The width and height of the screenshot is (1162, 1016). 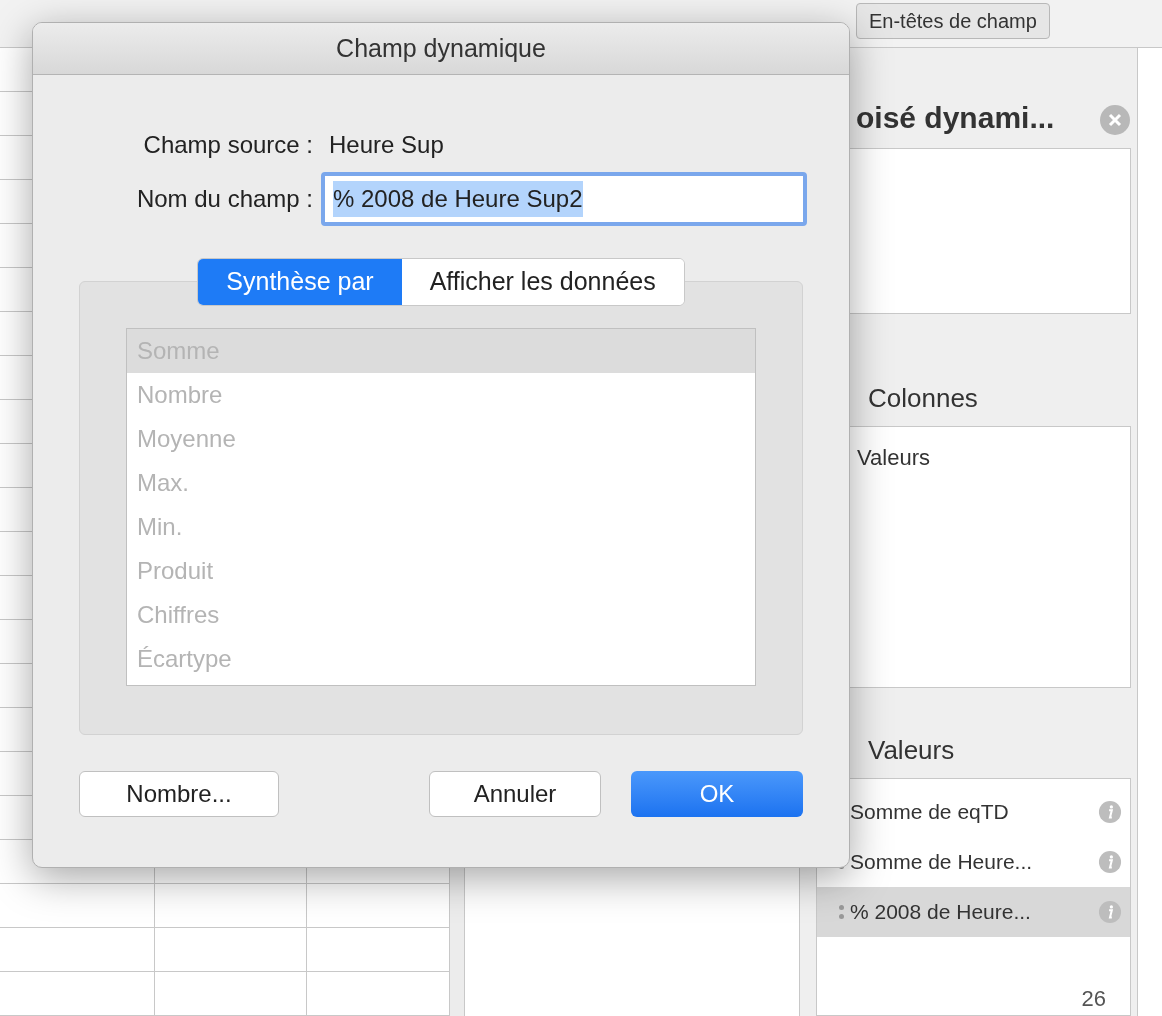 What do you see at coordinates (911, 750) in the screenshot?
I see `section-label: Valeurs` at bounding box center [911, 750].